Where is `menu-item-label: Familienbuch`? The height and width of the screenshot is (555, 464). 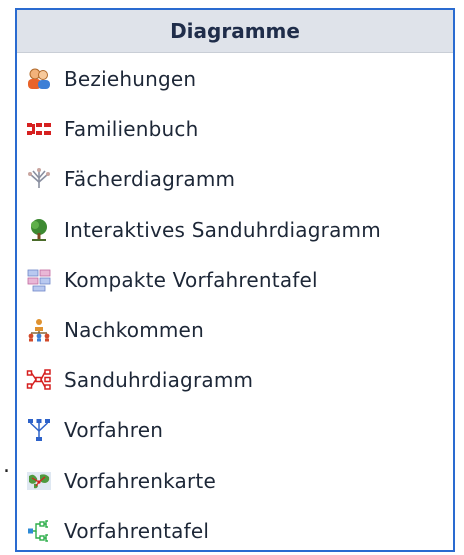 menu-item-label: Familienbuch is located at coordinates (131, 129).